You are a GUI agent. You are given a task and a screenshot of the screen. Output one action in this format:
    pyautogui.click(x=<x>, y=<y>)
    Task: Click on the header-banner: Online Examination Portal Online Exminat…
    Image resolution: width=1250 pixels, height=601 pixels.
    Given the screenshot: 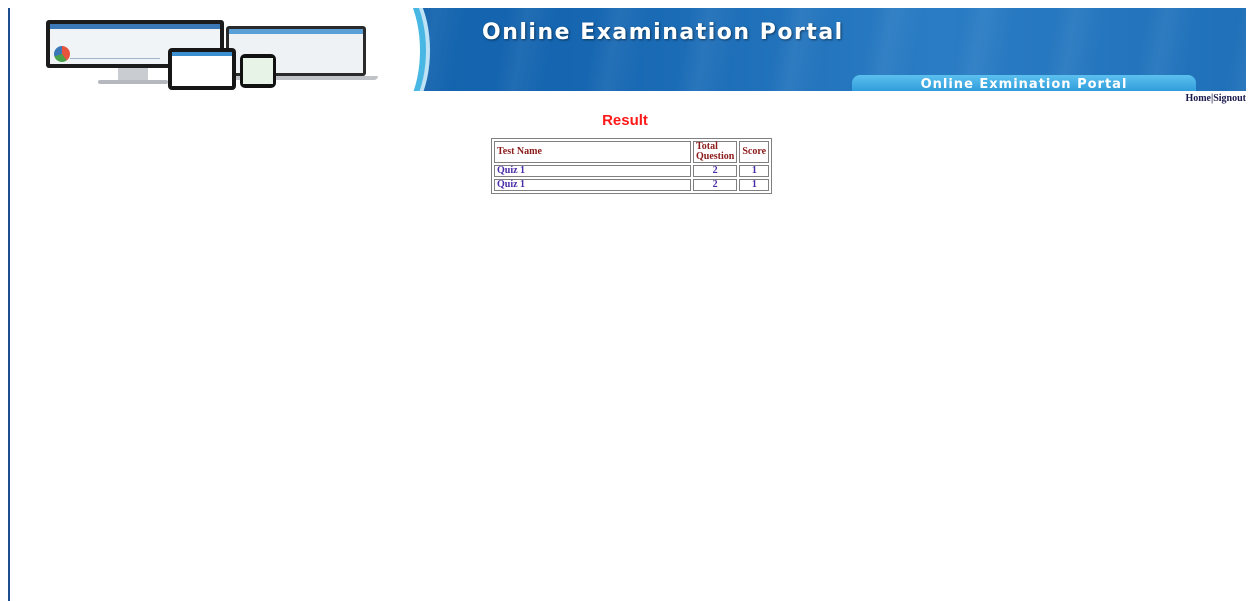 What is the action you would take?
    pyautogui.click(x=628, y=49)
    